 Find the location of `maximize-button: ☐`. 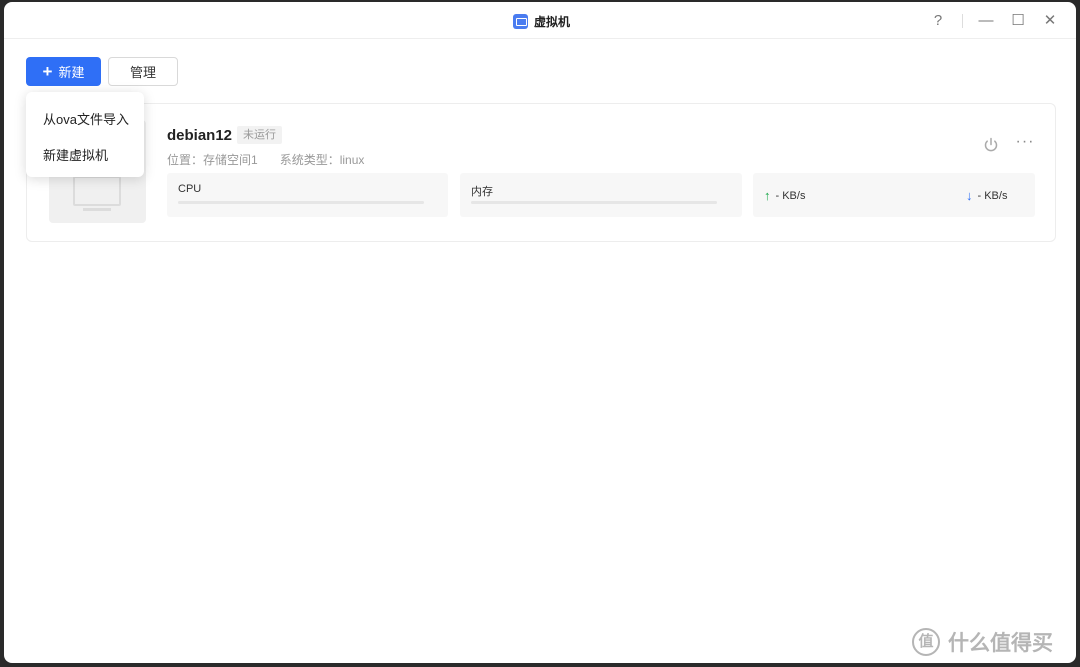

maximize-button: ☐ is located at coordinates (1018, 21).